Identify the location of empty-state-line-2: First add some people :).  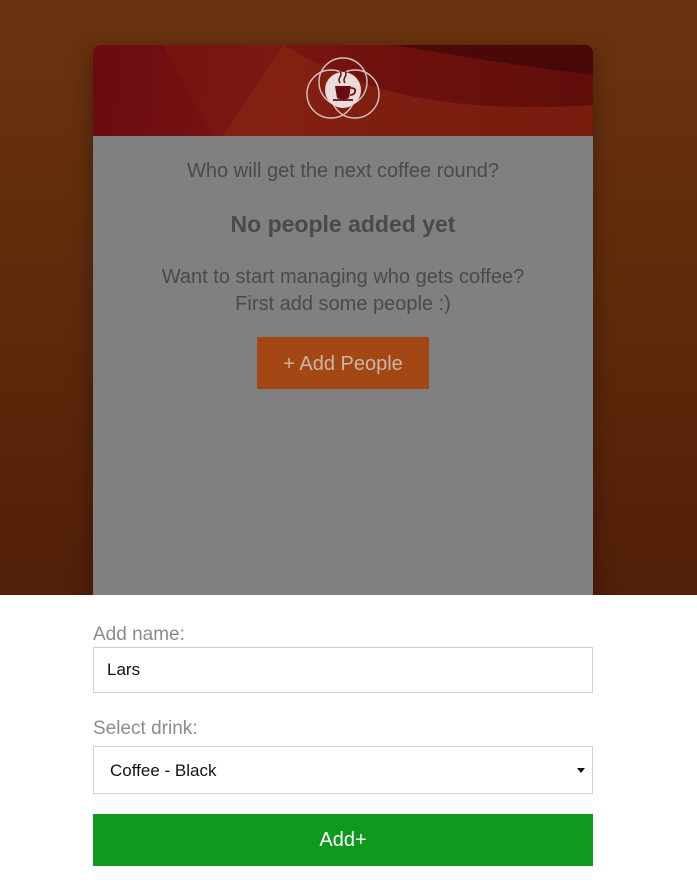
(343, 304).